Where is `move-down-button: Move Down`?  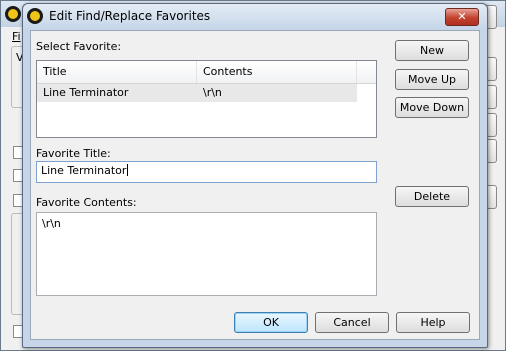
move-down-button: Move Down is located at coordinates (432, 107).